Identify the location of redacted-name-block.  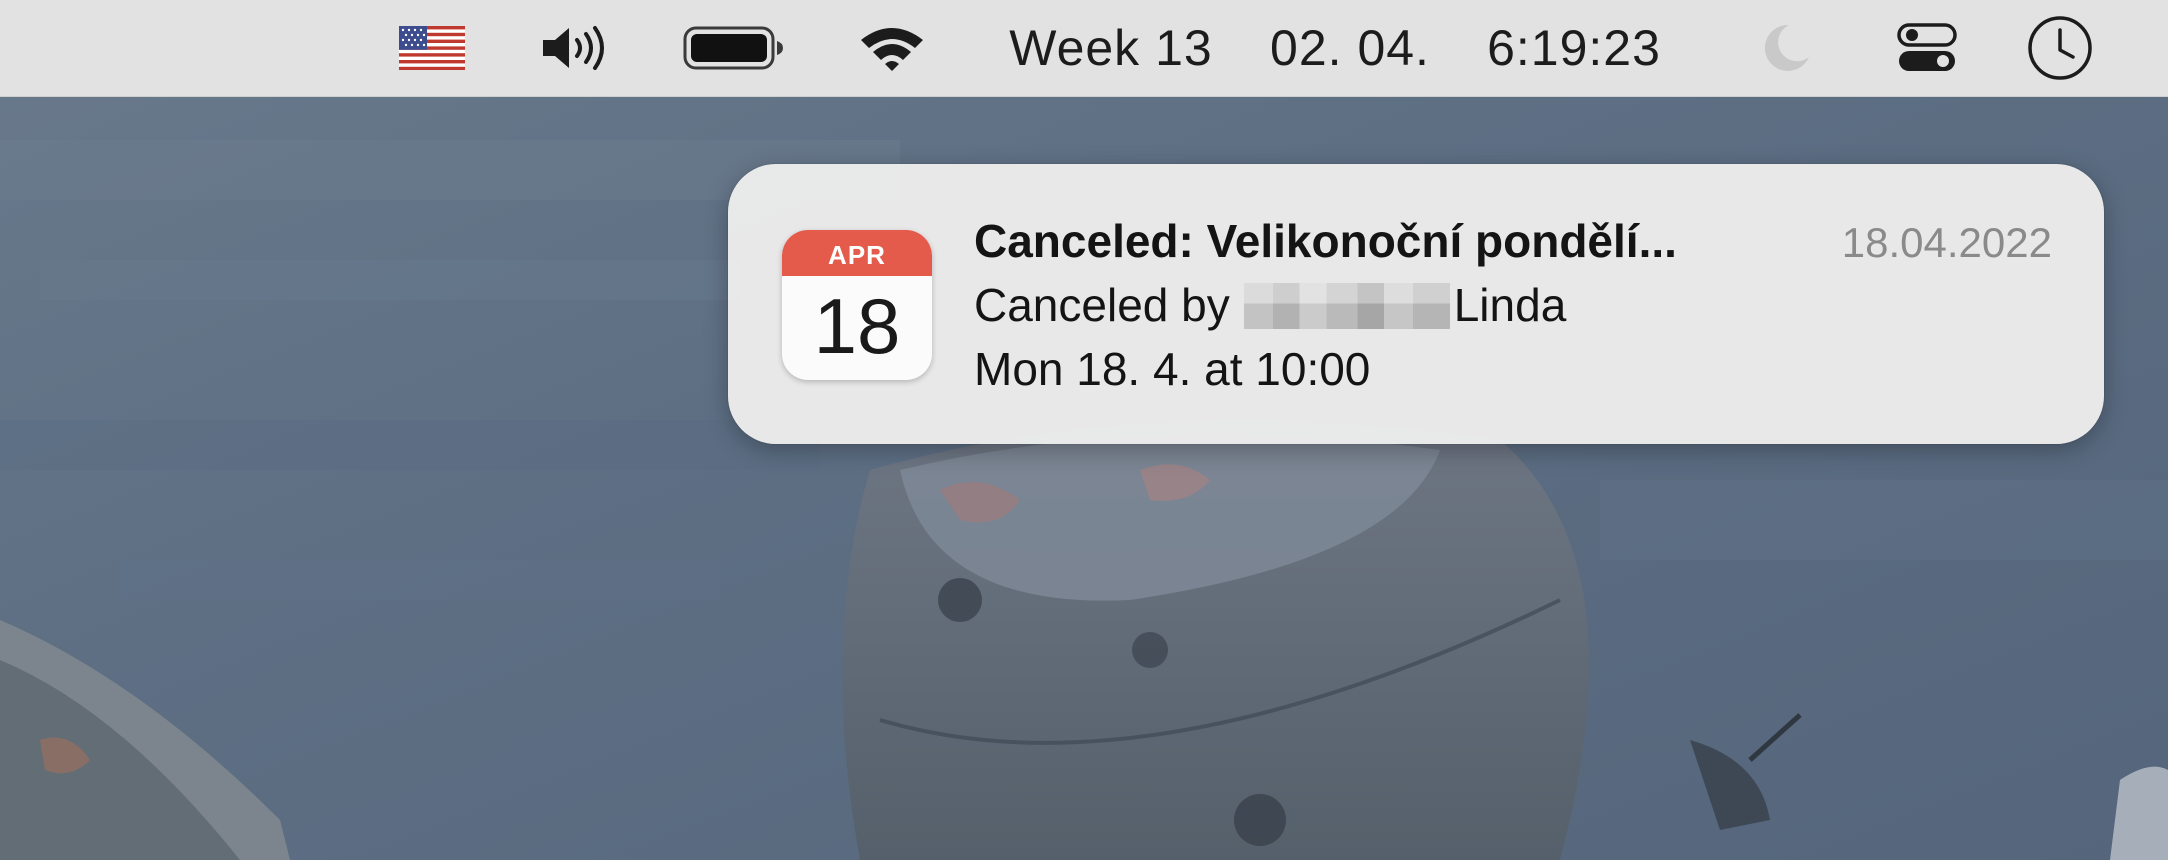
(1346, 306).